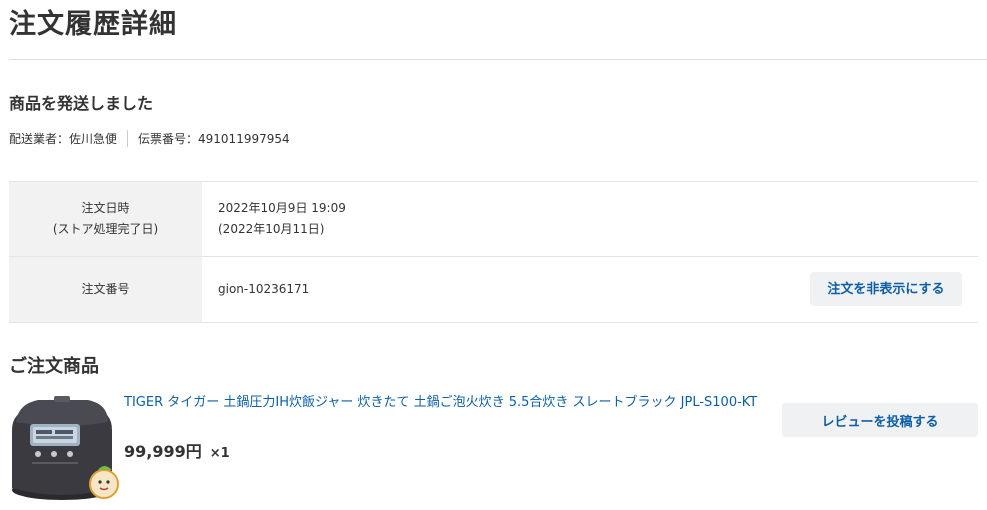 Image resolution: width=987 pixels, height=510 pixels. Describe the element at coordinates (219, 453) in the screenshot. I see `product-quantity: ×1` at that location.